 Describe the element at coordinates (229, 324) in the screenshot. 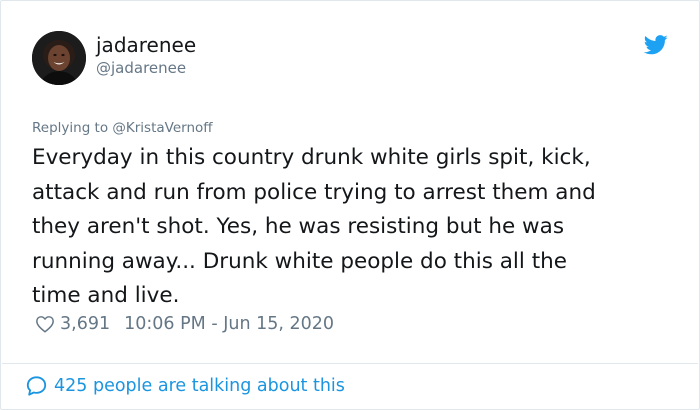

I see `tweet-timestamp: 10:06 PM - Jun 15, 2020` at that location.